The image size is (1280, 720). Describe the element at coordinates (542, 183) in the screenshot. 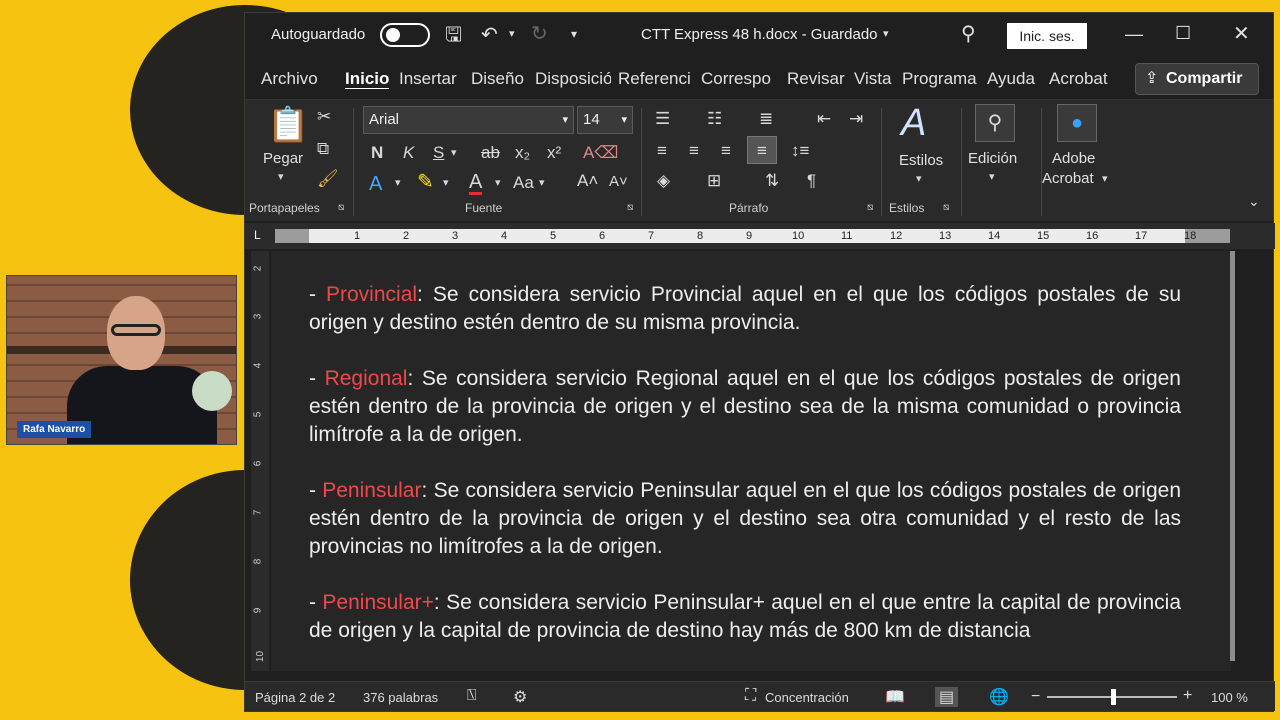

I see `change-case-dropdown-icon: ▾` at that location.